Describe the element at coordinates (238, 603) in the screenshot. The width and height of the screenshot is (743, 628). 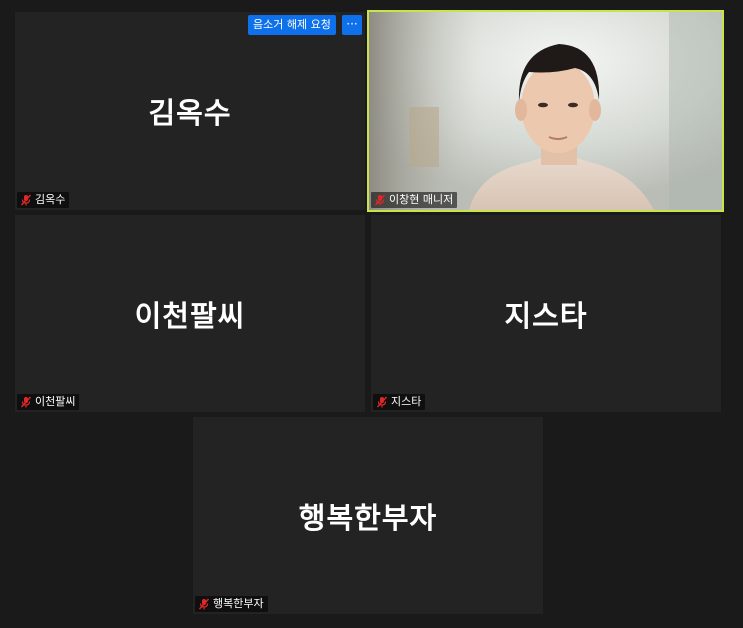
I see `participant-name-label: 행복한부자` at that location.